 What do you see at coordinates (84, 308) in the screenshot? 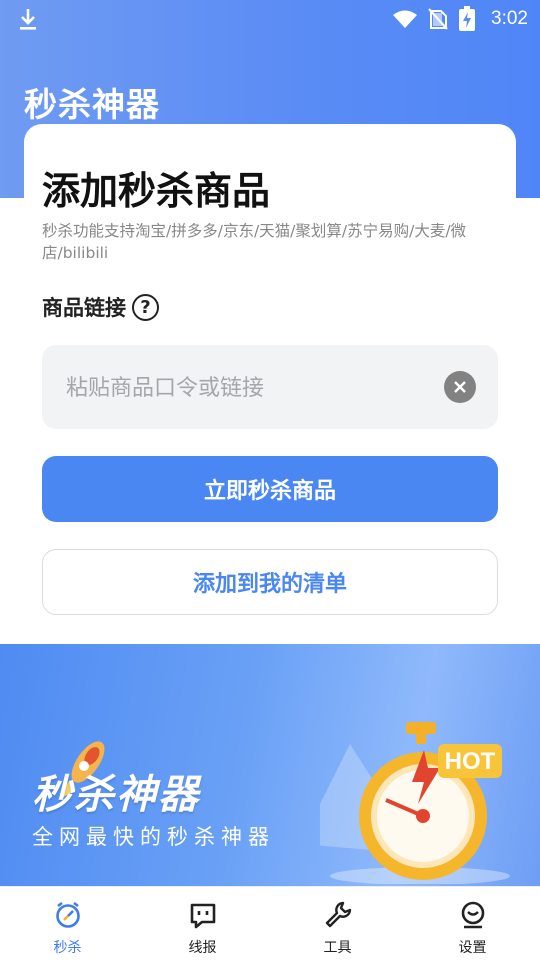
I see `product-link-label: 商品链接` at bounding box center [84, 308].